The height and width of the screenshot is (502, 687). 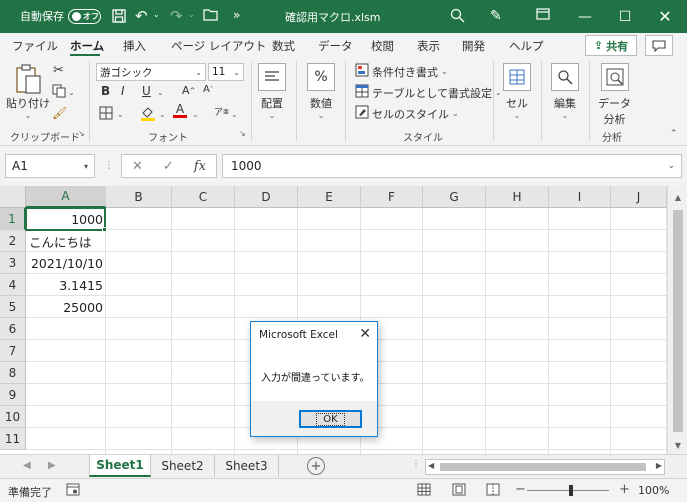 I want to click on column-header-j: J, so click(x=639, y=197).